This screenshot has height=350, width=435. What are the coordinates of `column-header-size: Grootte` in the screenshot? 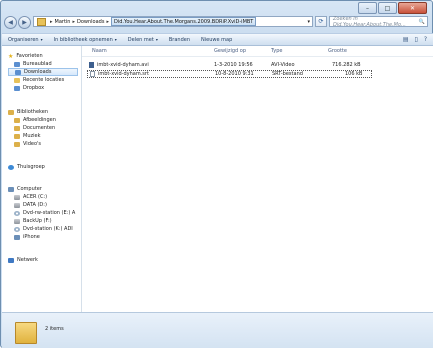 It's located at (337, 51).